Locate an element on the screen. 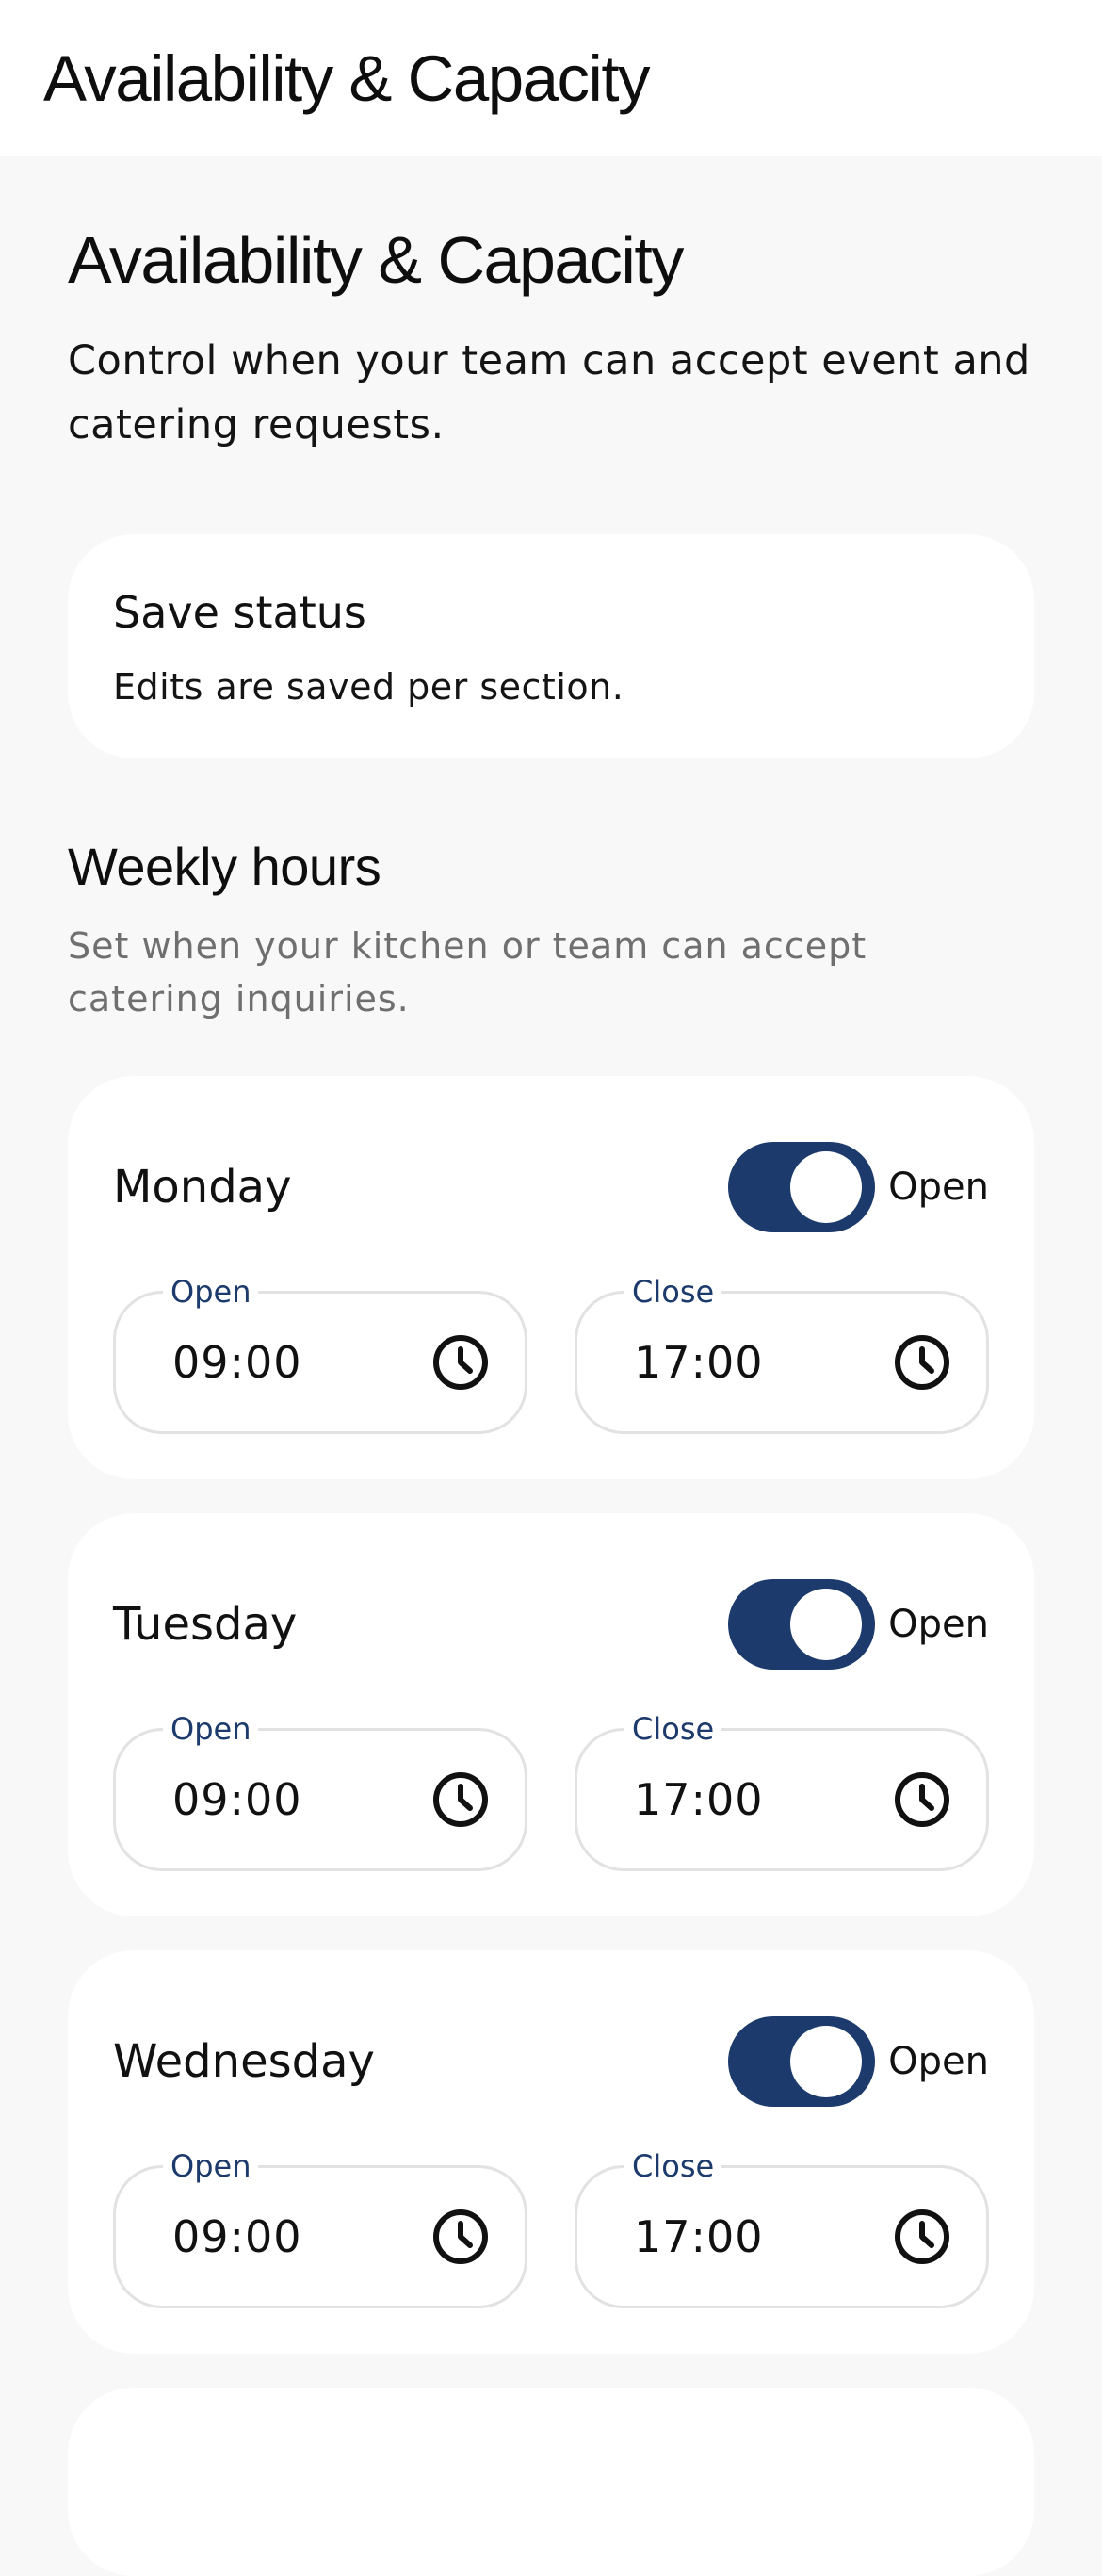 This screenshot has height=2576, width=1102. day-header: Monday Open is located at coordinates (551, 1187).